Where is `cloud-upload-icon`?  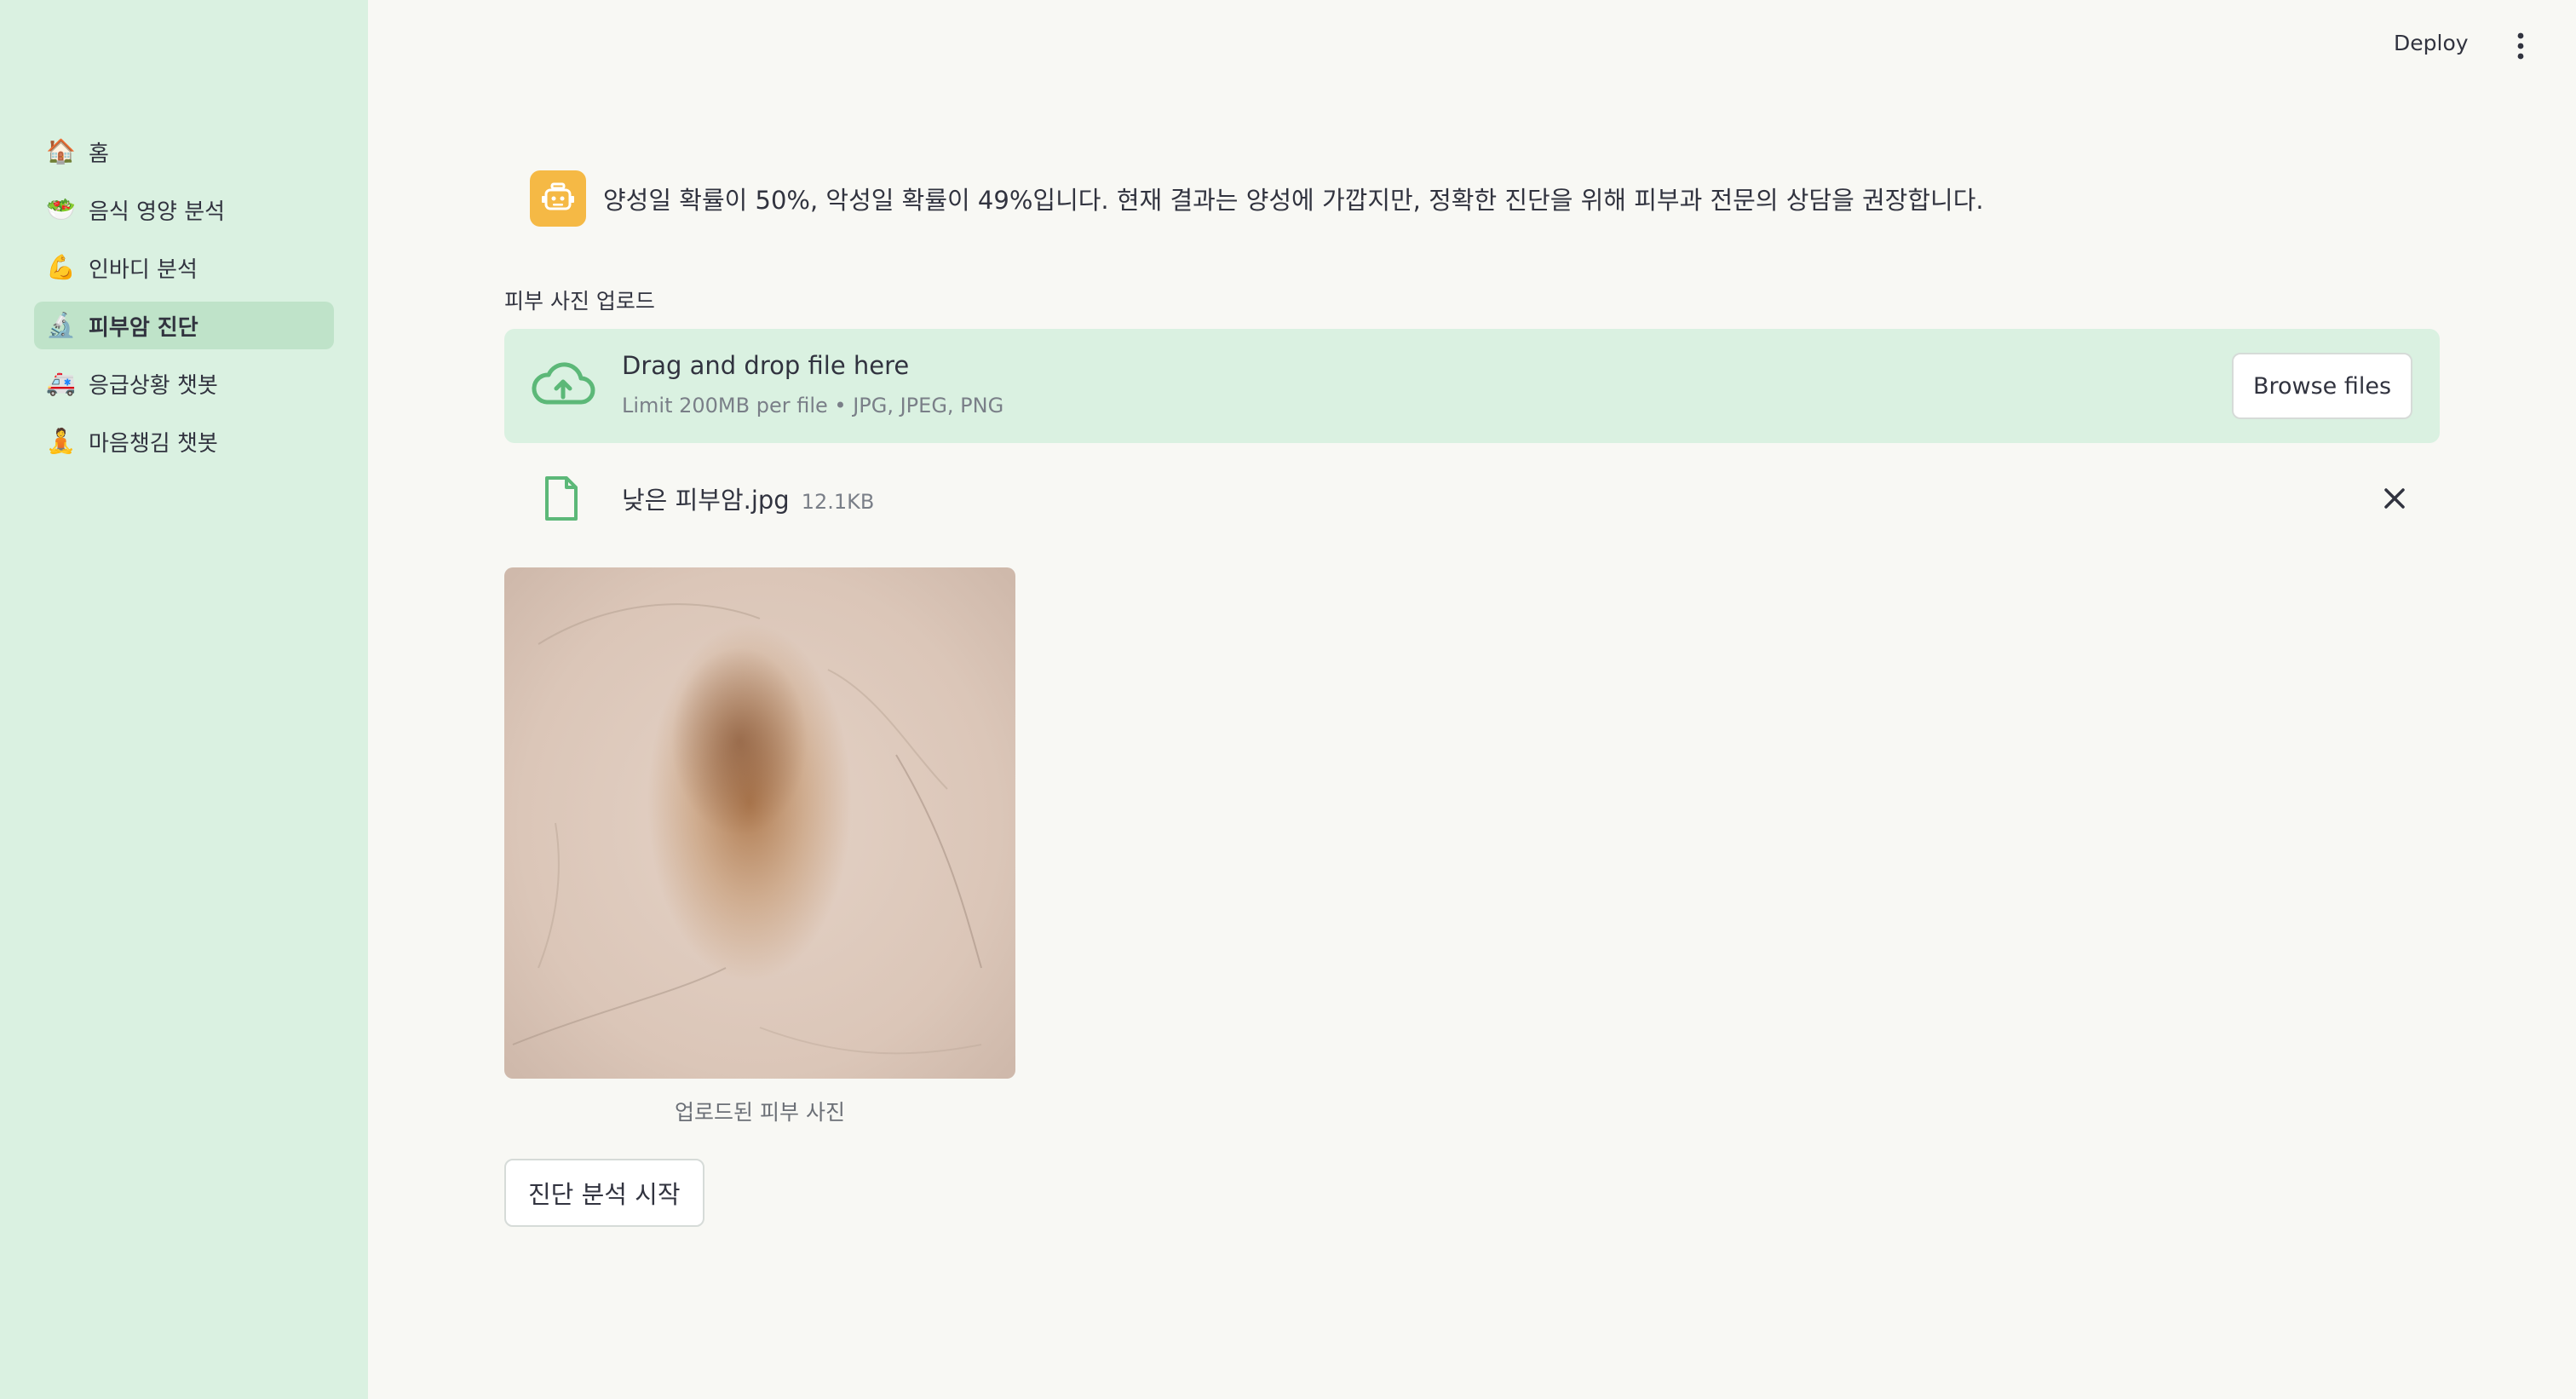 cloud-upload-icon is located at coordinates (564, 383).